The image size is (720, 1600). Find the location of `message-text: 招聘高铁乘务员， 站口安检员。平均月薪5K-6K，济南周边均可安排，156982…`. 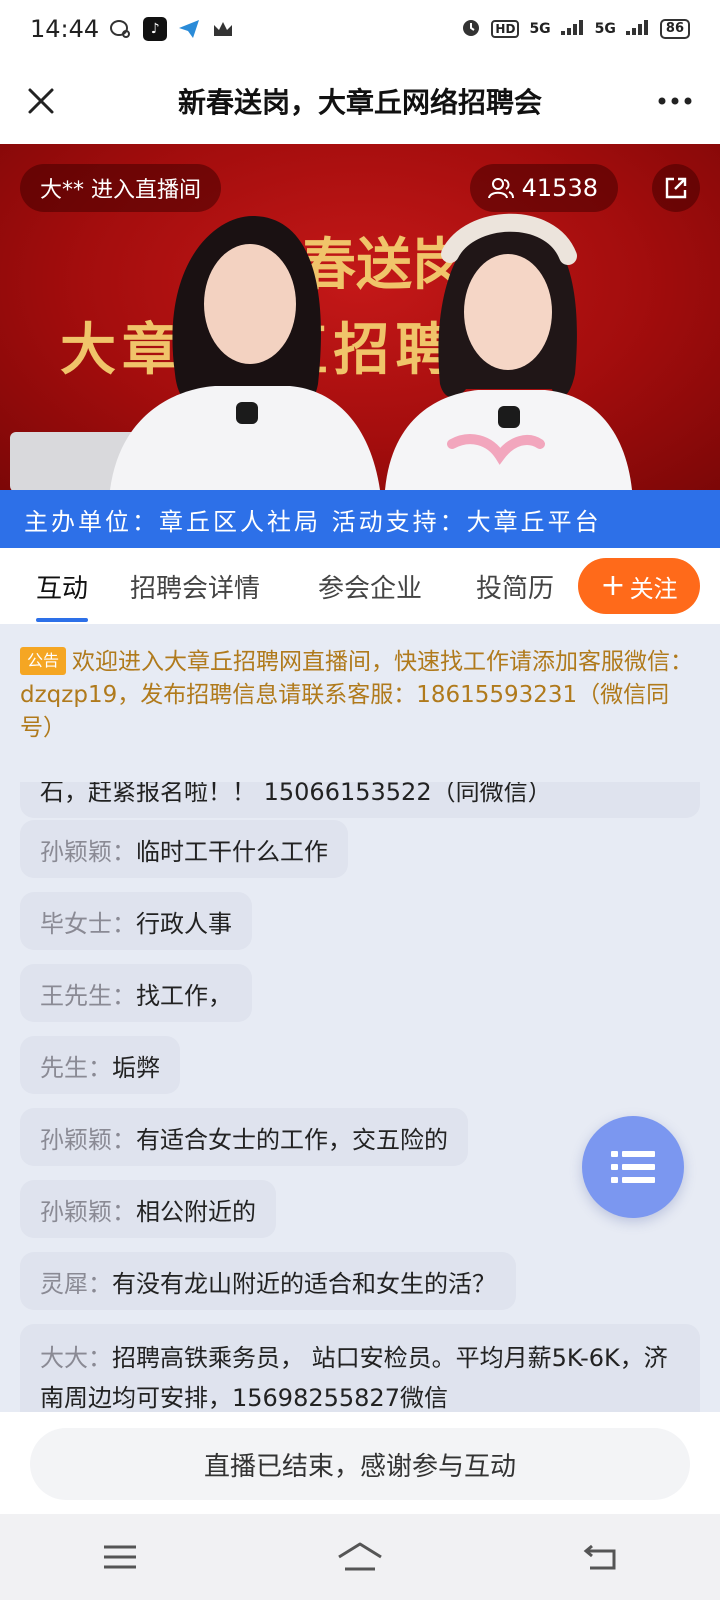

message-text: 招聘高铁乘务员， 站口安检员。平均月薪5K-6K，济南周边均可安排，156982… is located at coordinates (354, 1378).